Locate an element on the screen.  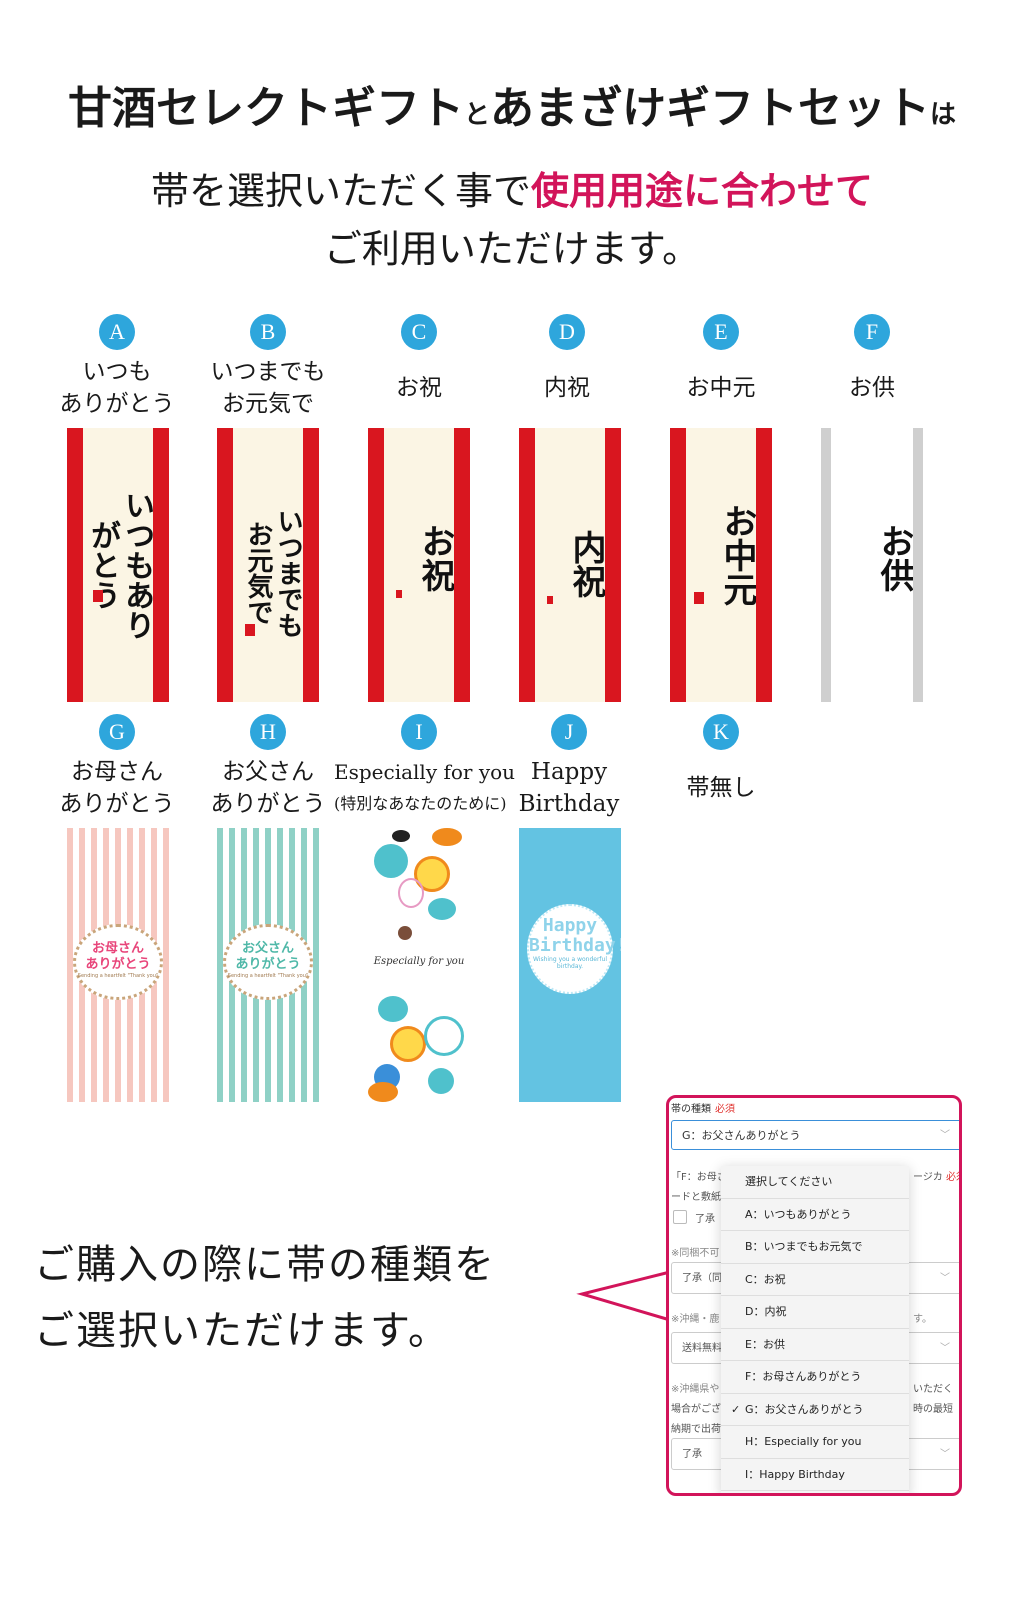
dropdown-option: F：お母さんありがとう is located at coordinates (815, 1377).